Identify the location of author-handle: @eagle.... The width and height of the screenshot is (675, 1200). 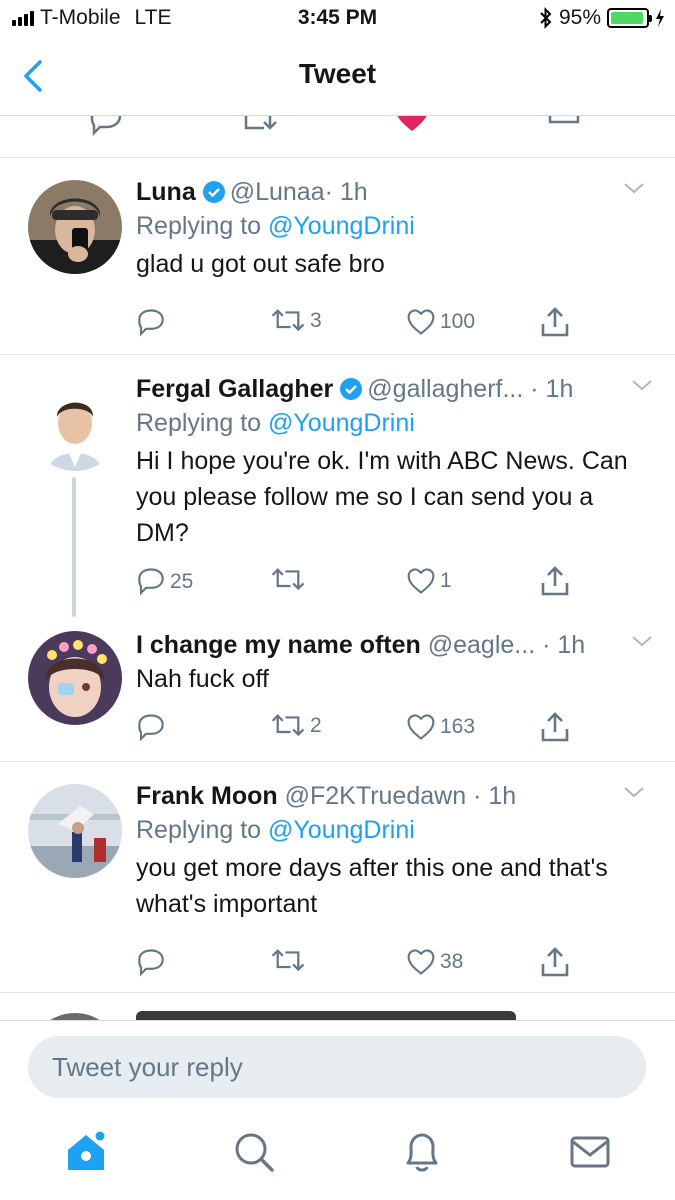
(481, 645).